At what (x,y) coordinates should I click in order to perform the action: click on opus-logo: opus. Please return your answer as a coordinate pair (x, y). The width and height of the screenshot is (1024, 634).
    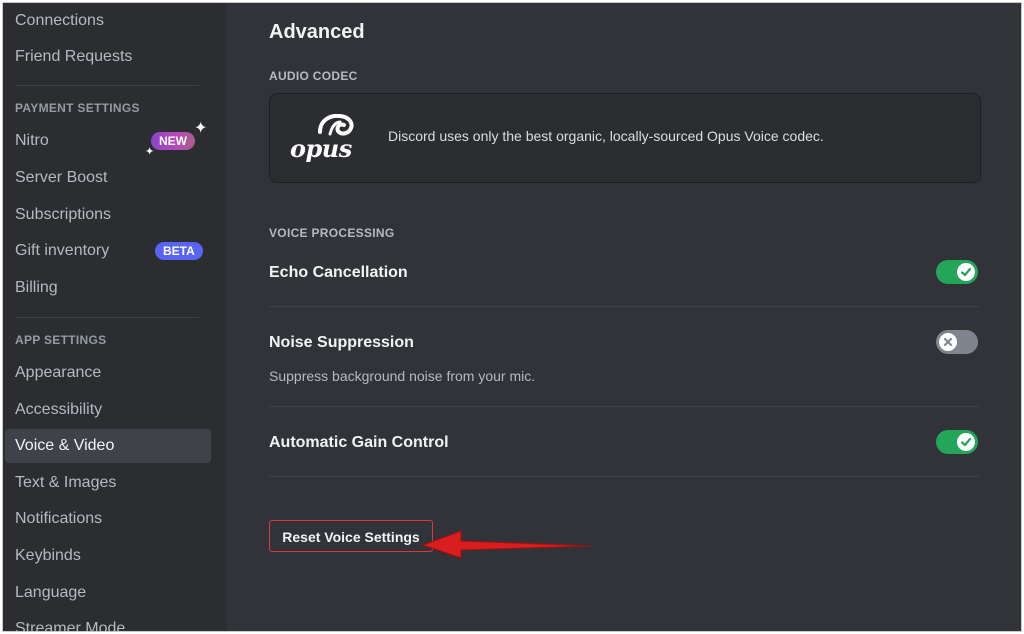
    Looking at the image, I should click on (330, 138).